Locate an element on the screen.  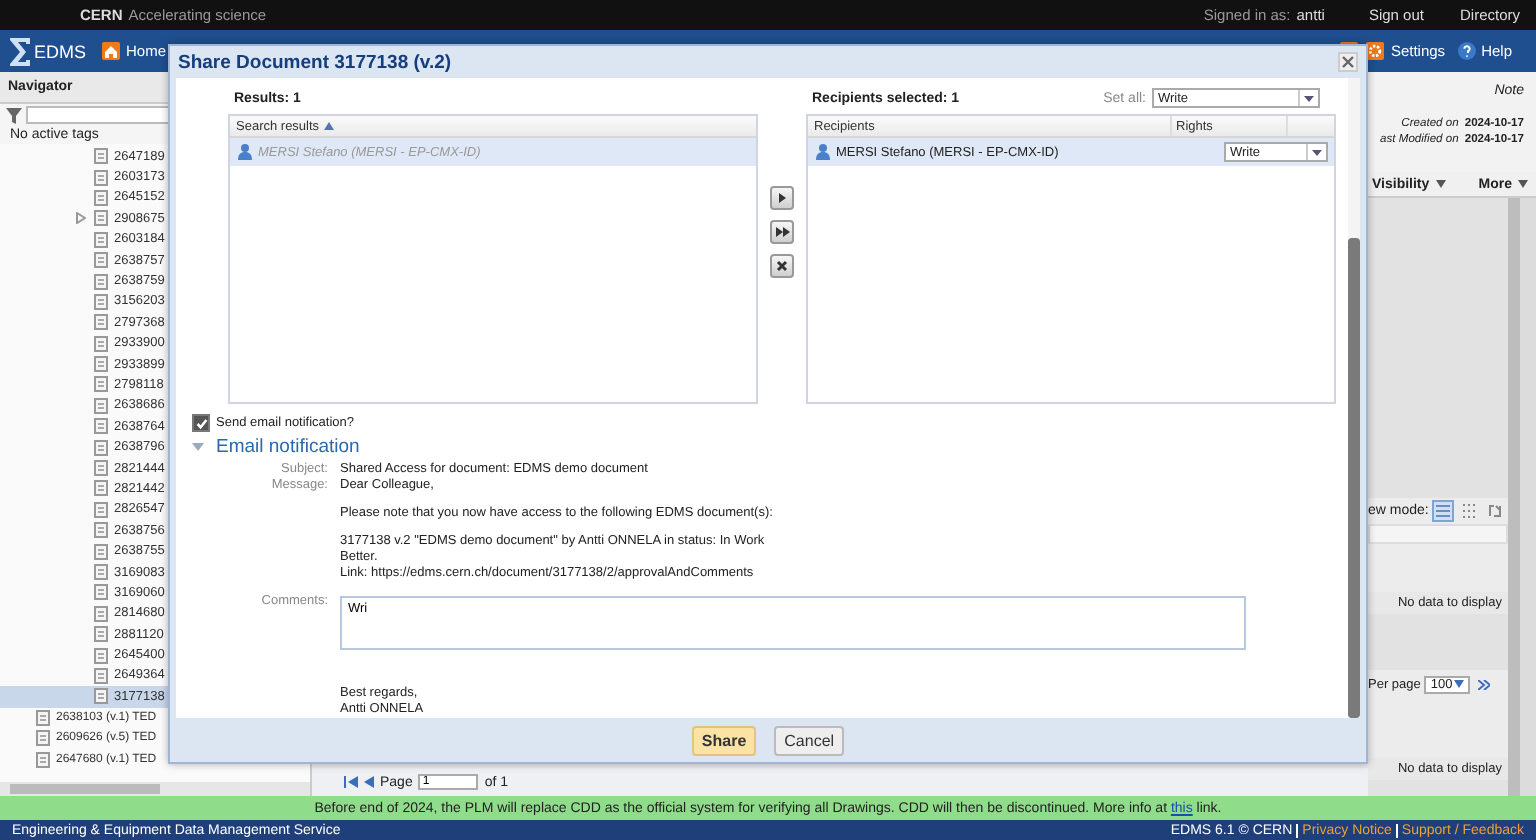
close-icon is located at coordinates (1348, 62).